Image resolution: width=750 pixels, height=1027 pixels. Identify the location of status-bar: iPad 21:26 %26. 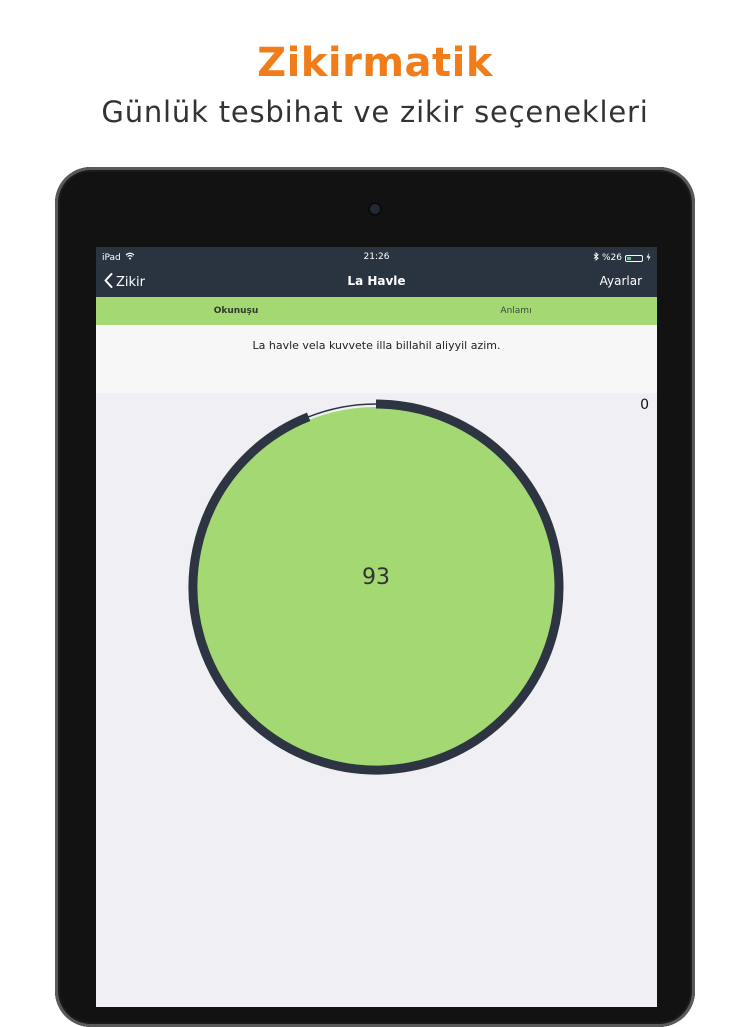
(376, 257).